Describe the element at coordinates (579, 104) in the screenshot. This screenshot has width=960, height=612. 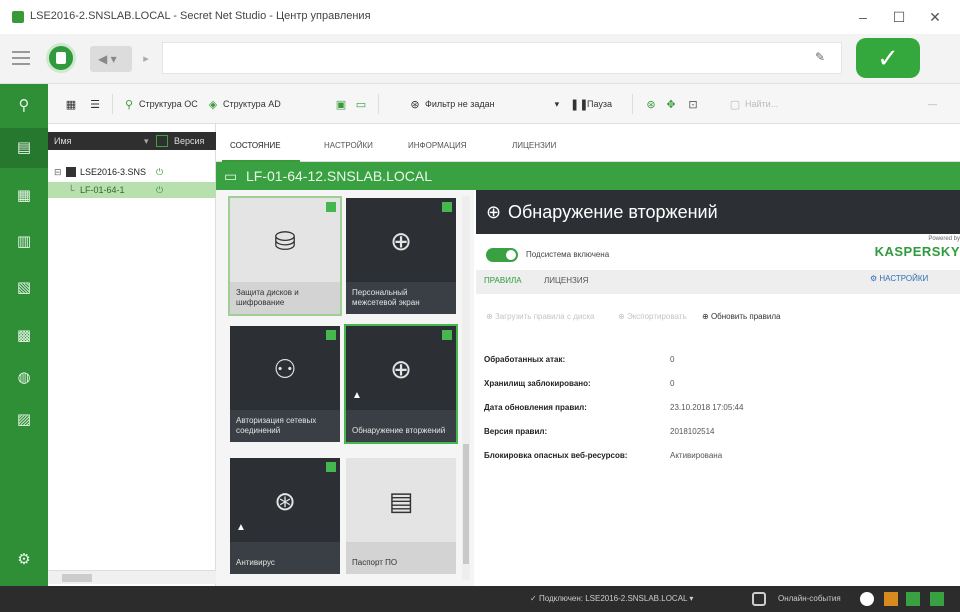
I see `pause-icon: ❚❚` at that location.